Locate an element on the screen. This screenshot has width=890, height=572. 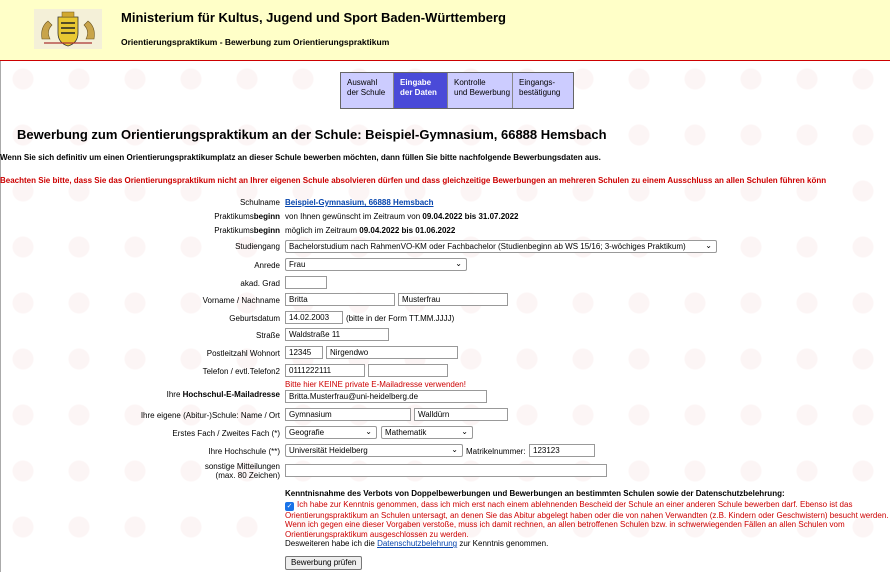
matrikel-label: Matrikelnummer: is located at coordinates (496, 451).